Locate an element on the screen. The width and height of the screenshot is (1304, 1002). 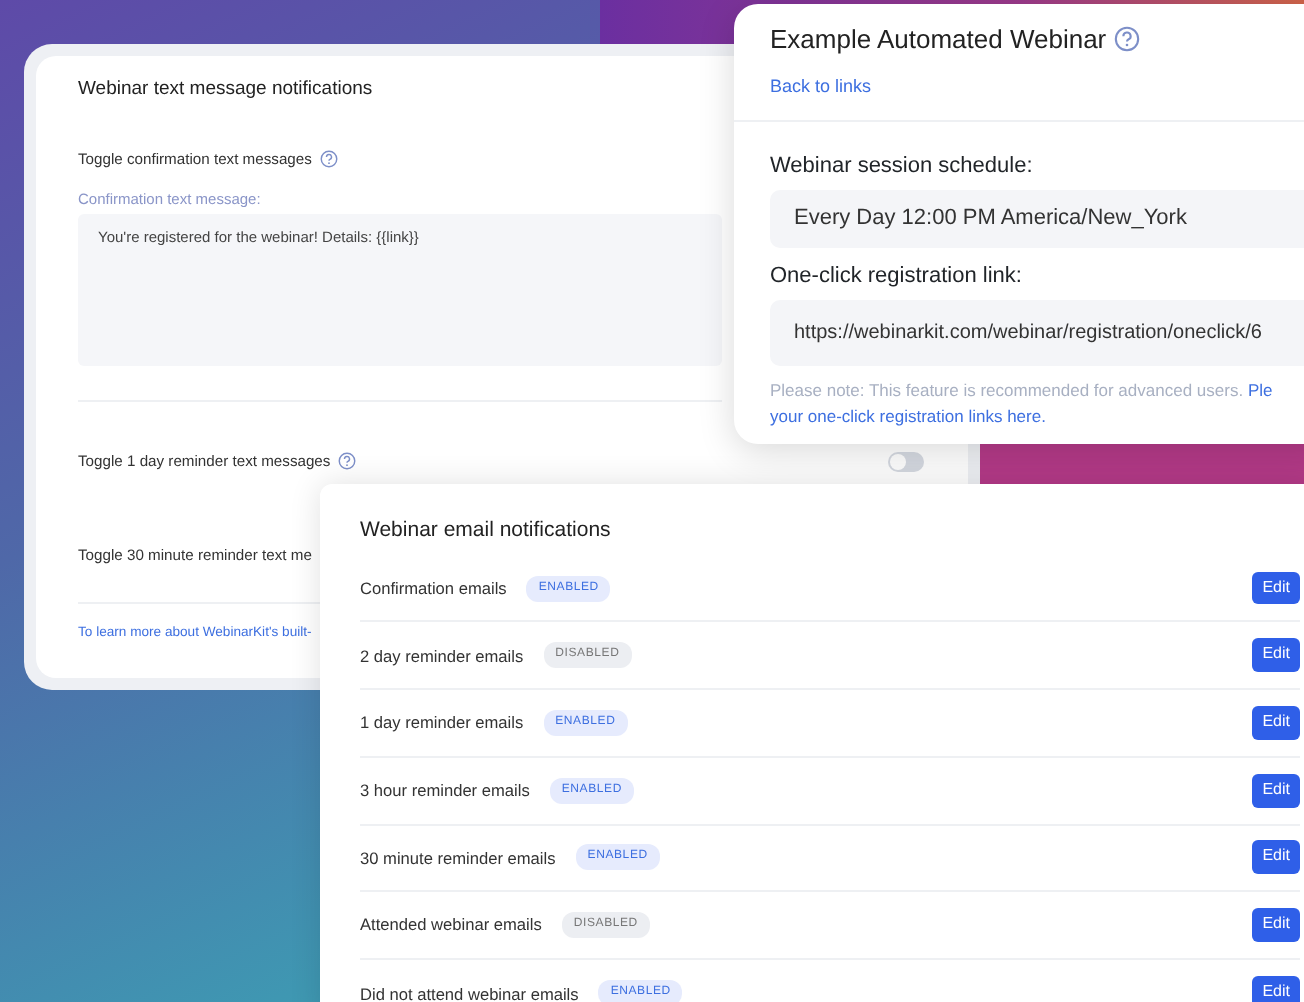
card-title: Webinar email notifications is located at coordinates (486, 531).